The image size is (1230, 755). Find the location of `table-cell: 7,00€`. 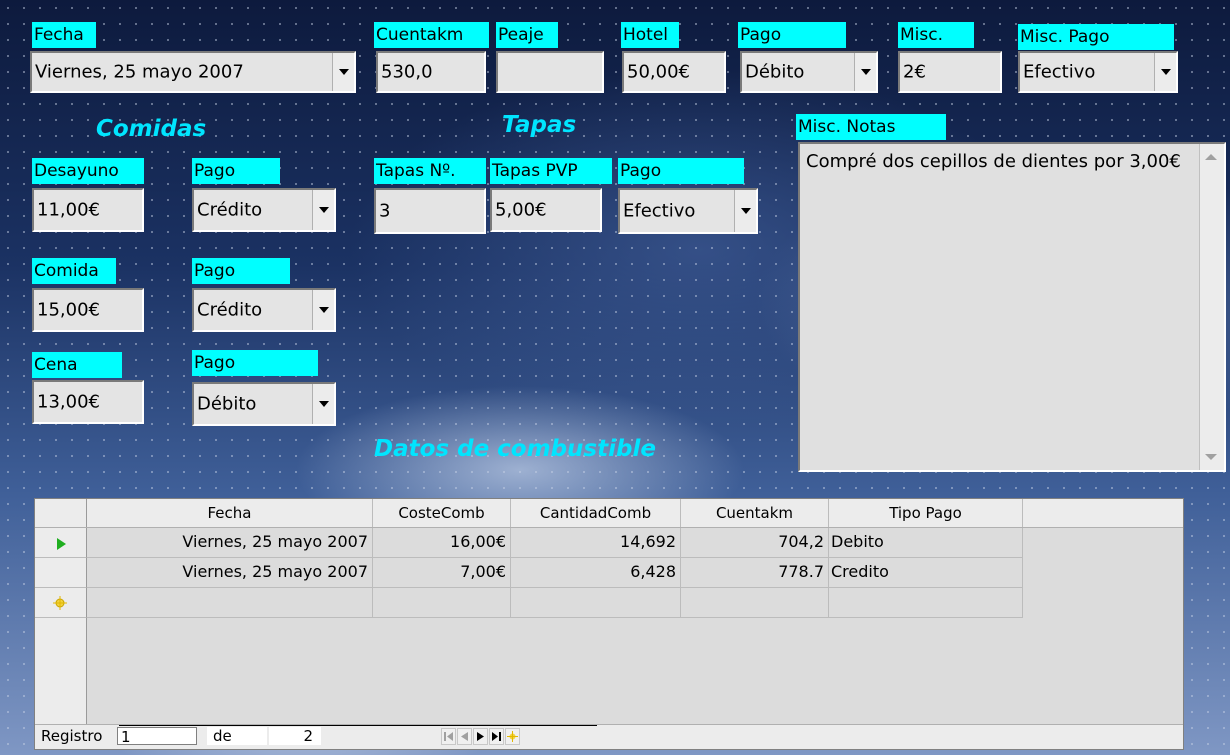

table-cell: 7,00€ is located at coordinates (442, 573).